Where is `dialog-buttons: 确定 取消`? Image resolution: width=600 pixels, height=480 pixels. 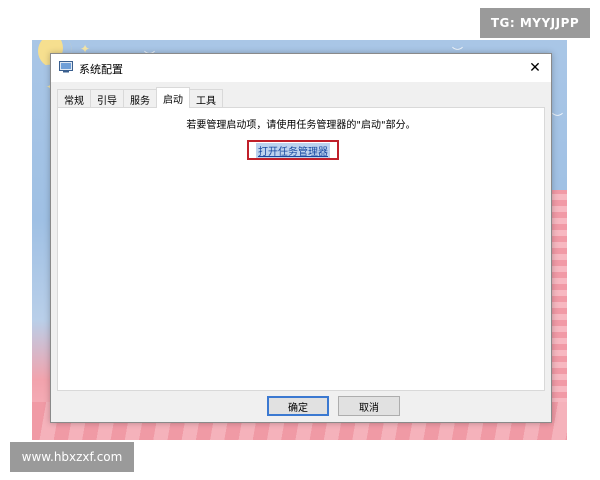
dialog-buttons: 确定 取消 is located at coordinates (301, 406).